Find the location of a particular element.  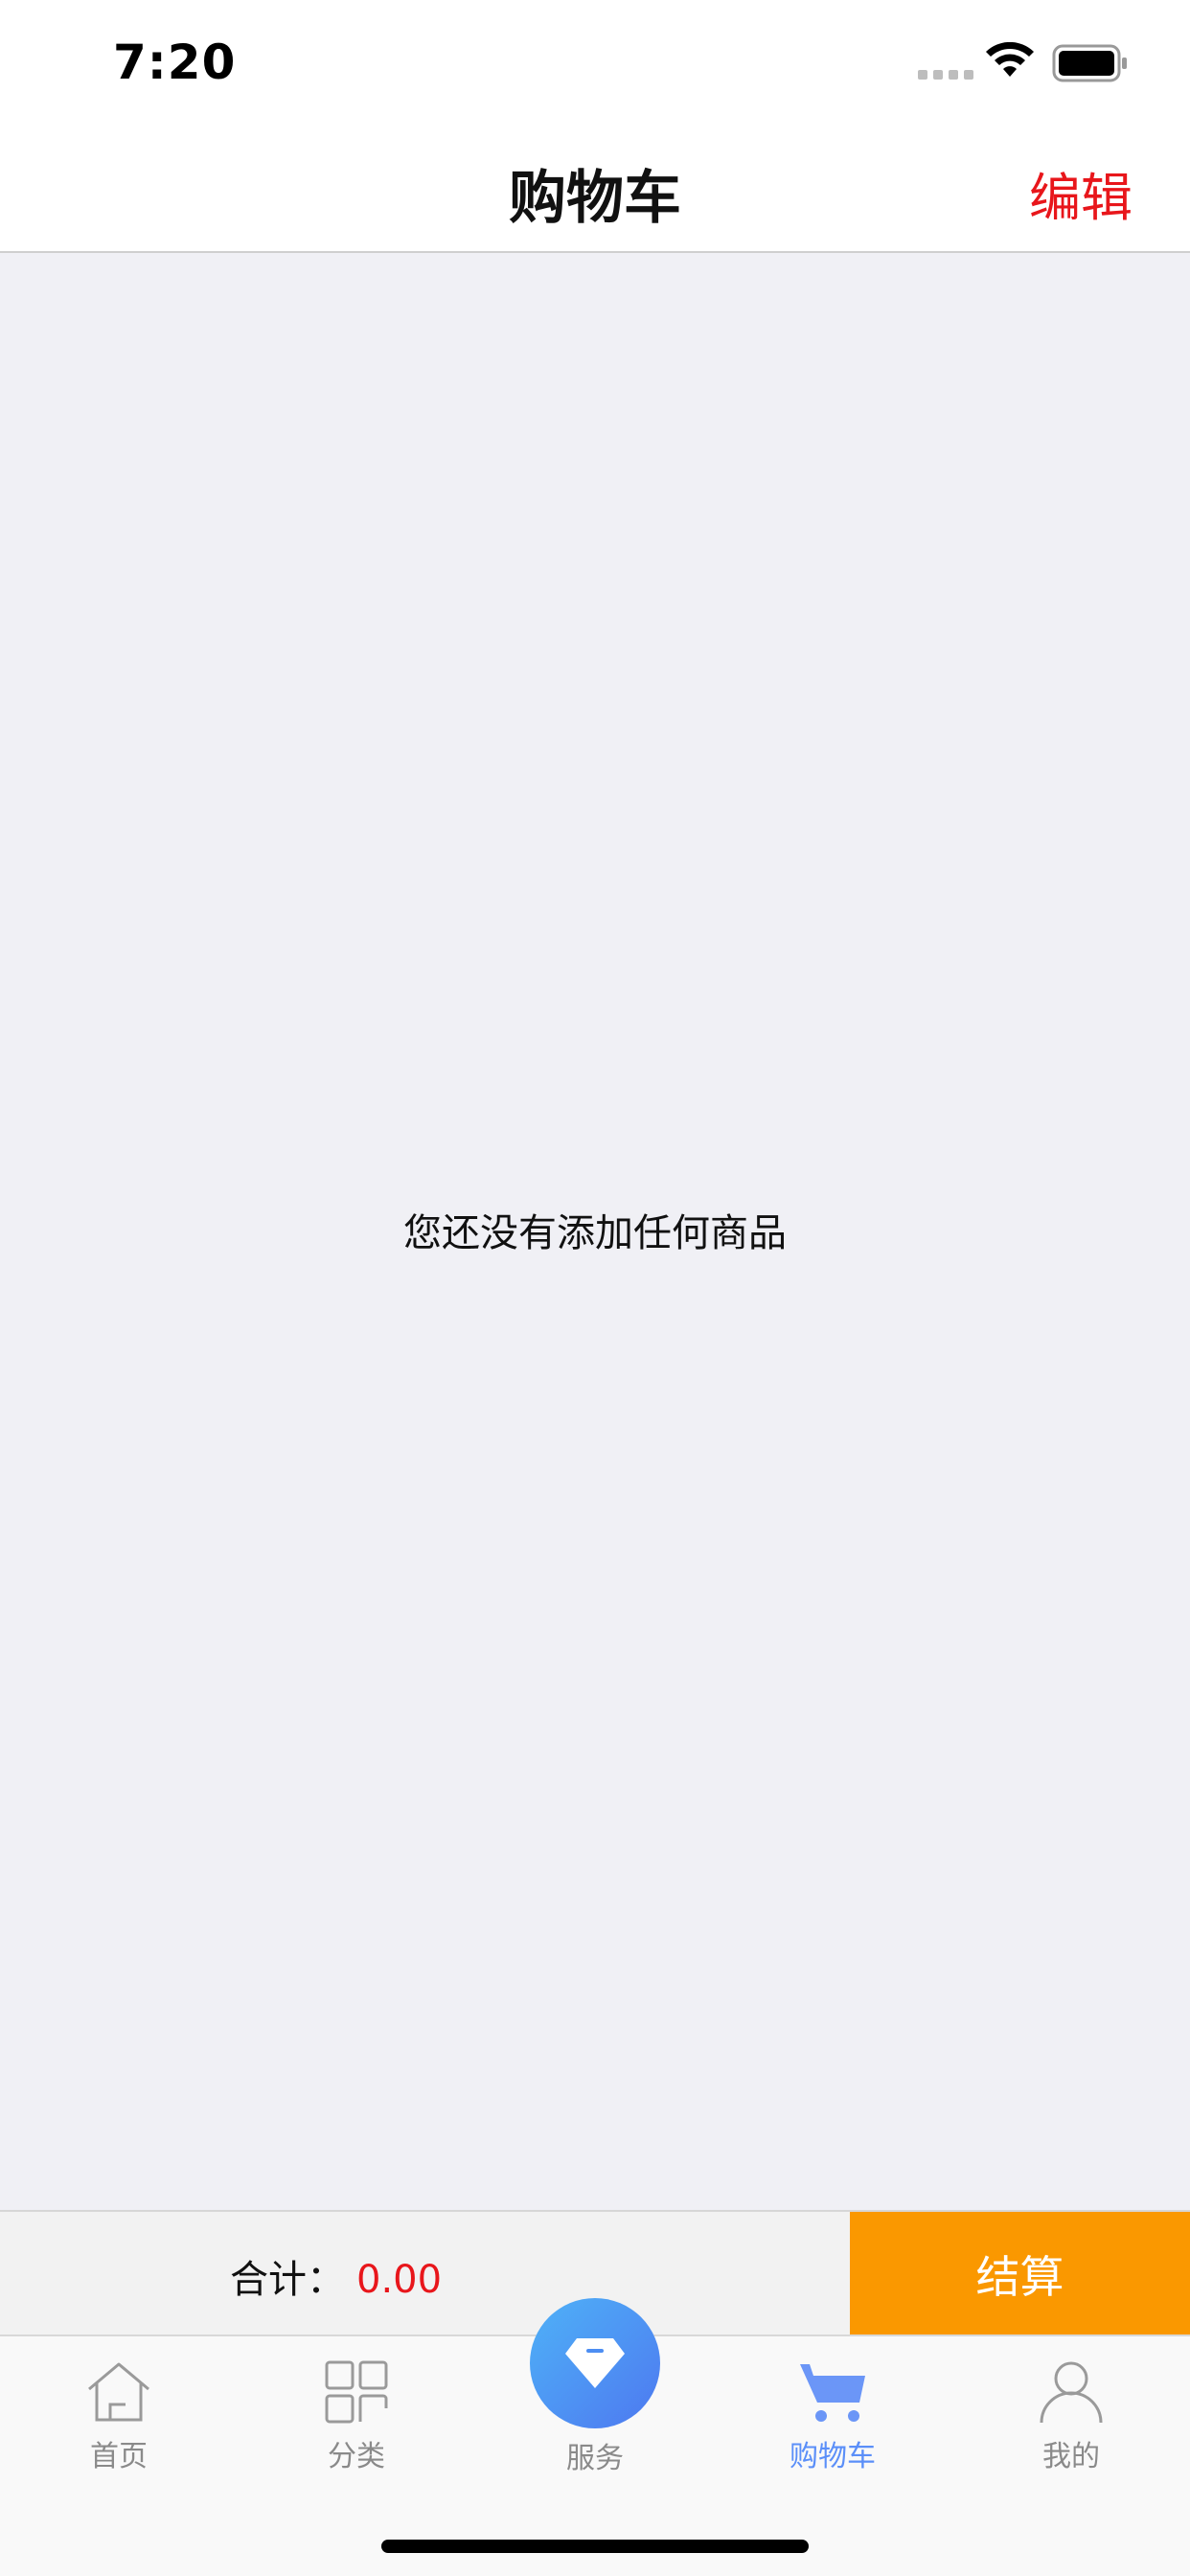

empty-cart-message: 您还没有添加任何商品 is located at coordinates (595, 1233).